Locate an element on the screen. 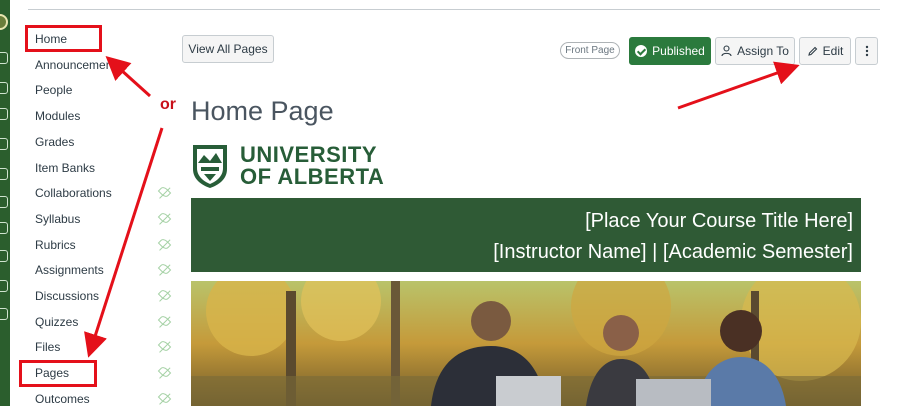 The width and height of the screenshot is (900, 409). breadcrumb-divider is located at coordinates (454, 9).